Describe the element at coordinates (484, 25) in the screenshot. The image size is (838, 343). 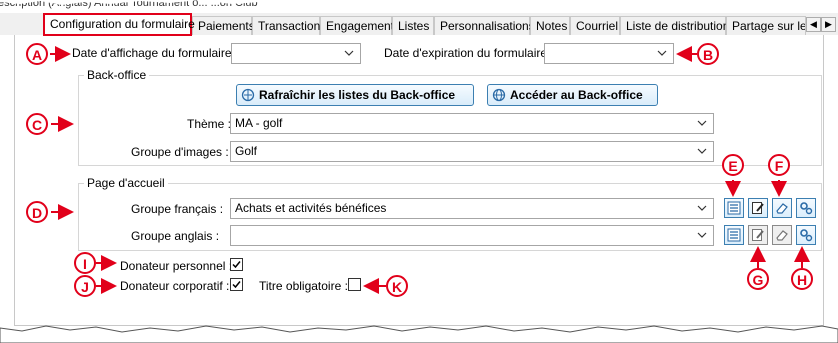
I see `tab-personnalisations: Personnalisations` at that location.